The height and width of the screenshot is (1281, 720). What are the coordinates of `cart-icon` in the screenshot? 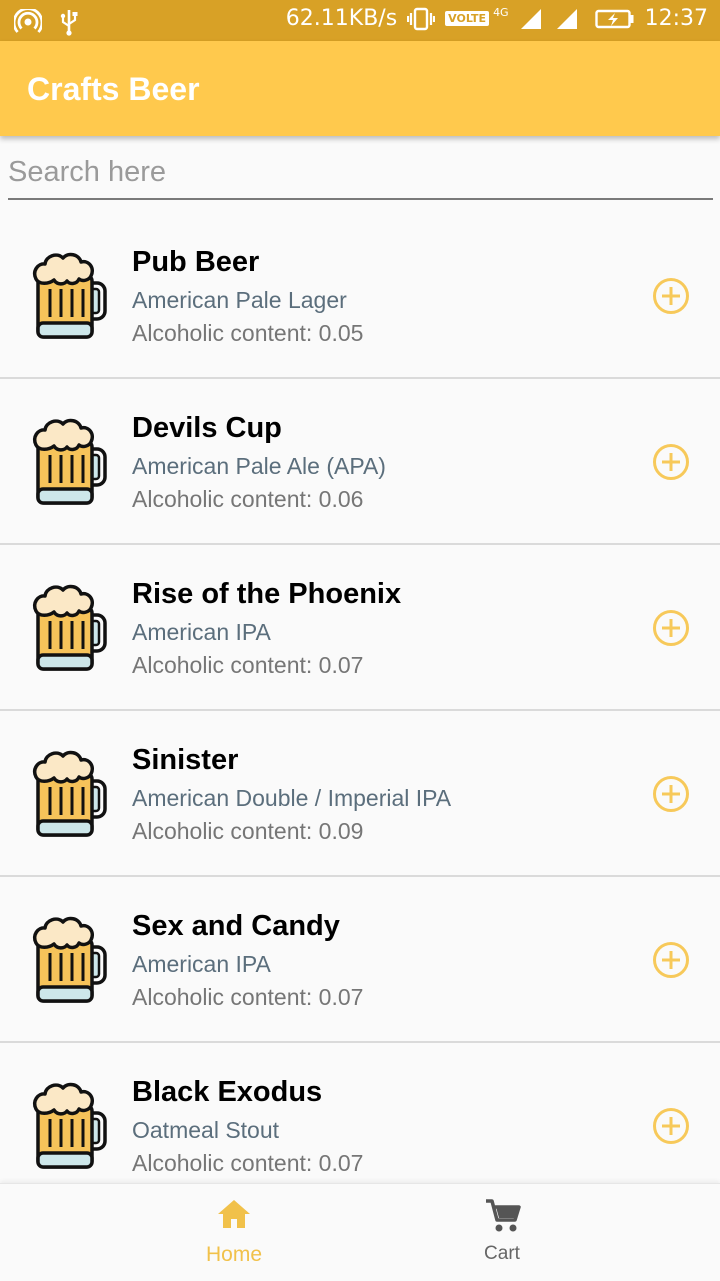 It's located at (503, 1215).